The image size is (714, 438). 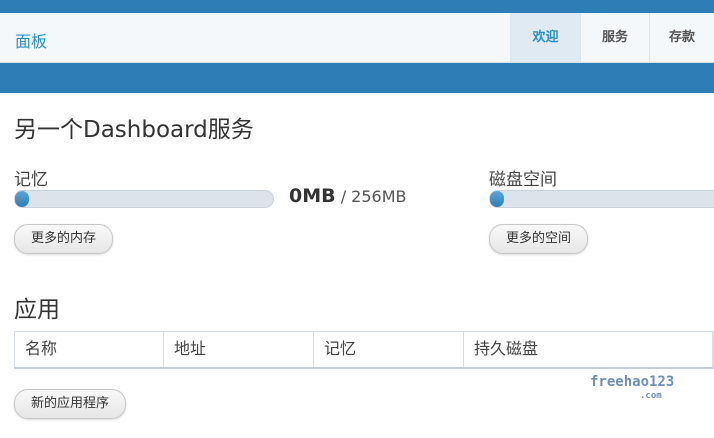 What do you see at coordinates (357, 38) in the screenshot?
I see `top-navbar: 面板 欢迎 服务 存款` at bounding box center [357, 38].